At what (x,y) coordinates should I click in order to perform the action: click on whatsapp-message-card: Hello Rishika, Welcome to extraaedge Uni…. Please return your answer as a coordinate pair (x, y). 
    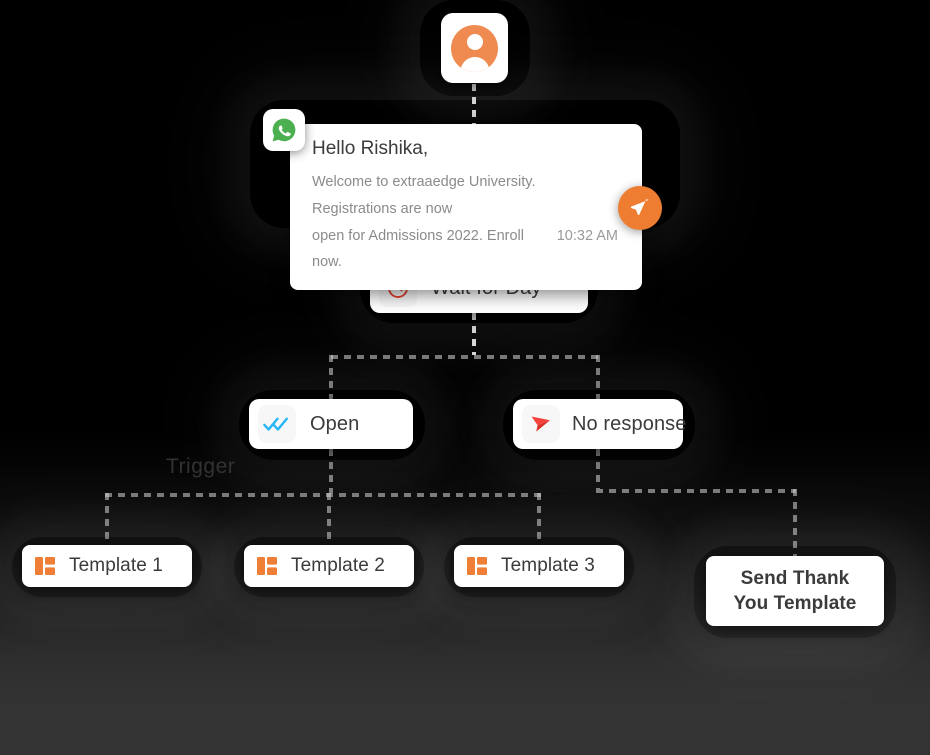
    Looking at the image, I should click on (466, 207).